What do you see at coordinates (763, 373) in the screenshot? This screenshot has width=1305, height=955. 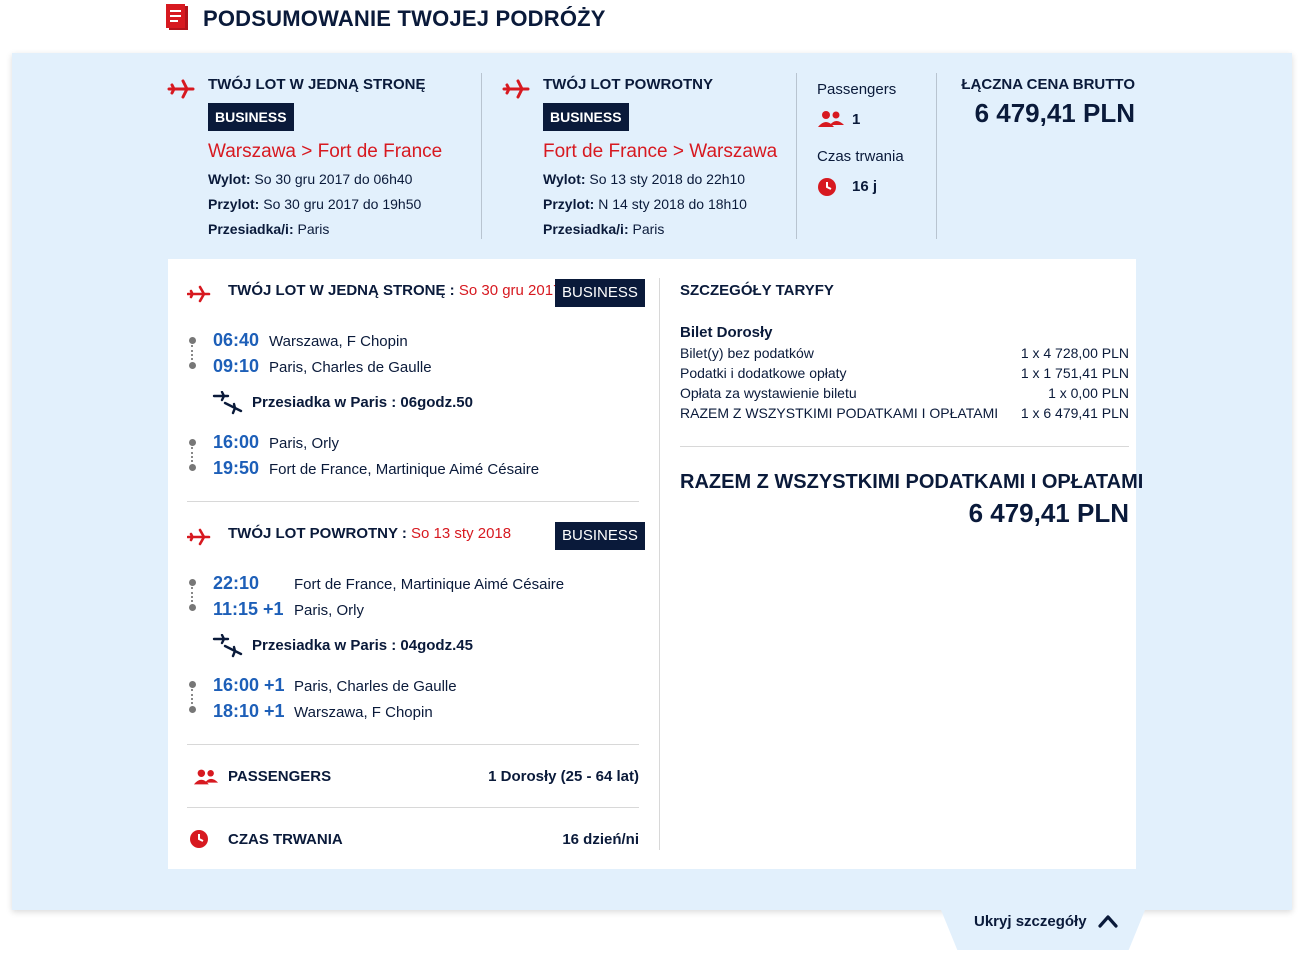 I see `tariff-row-label: Podatki i dodatkowe opłaty` at bounding box center [763, 373].